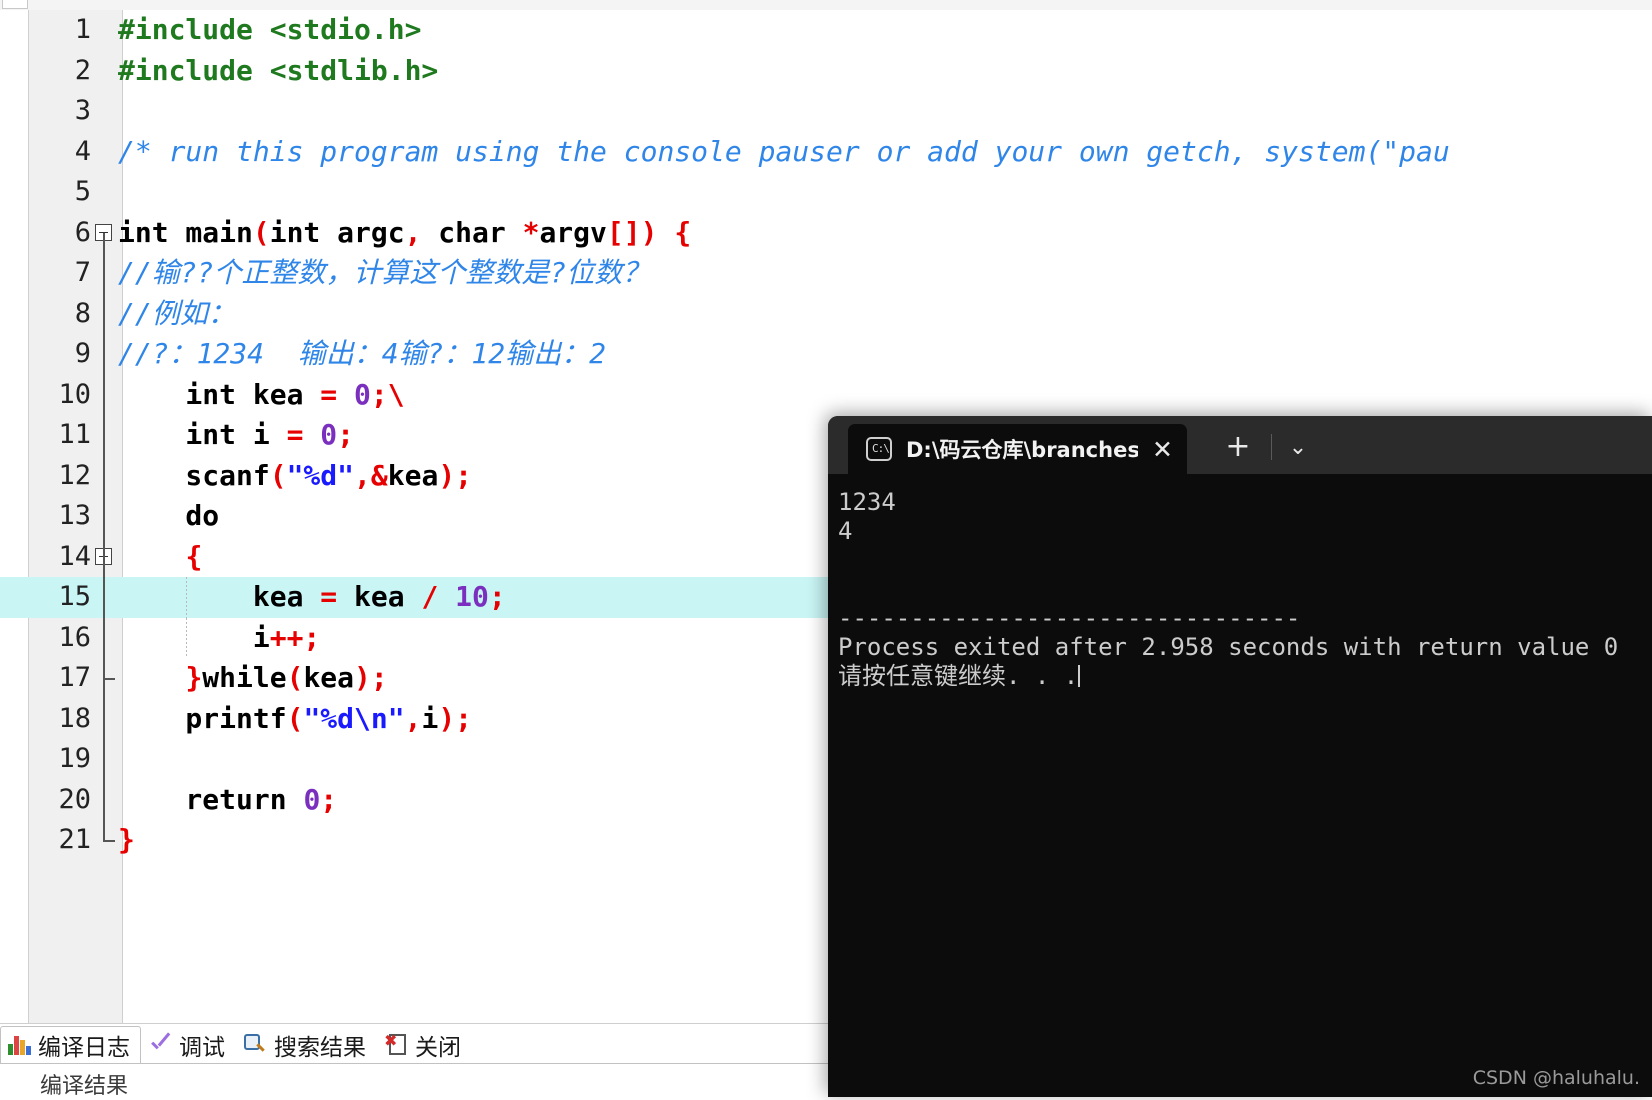  I want to click on terminal-tab-title: D:\码云仓库\branches-and-lo, so click(1022, 450).